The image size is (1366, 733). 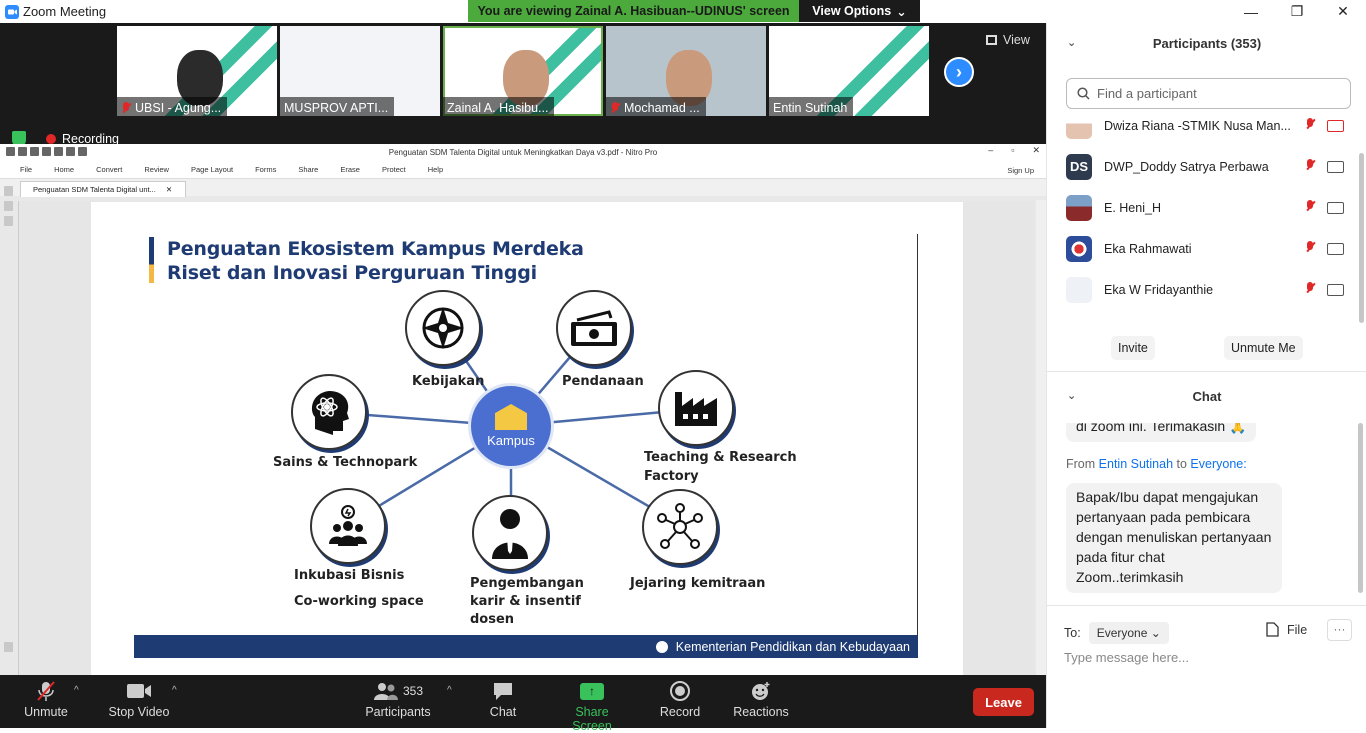 I want to click on to-label: To:, so click(x=1072, y=633).